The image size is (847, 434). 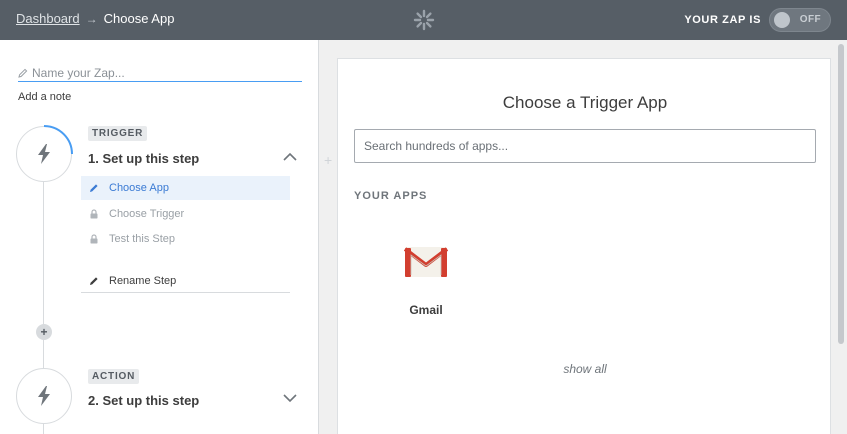 I want to click on lightning-bolt-icon, so click(x=44, y=396).